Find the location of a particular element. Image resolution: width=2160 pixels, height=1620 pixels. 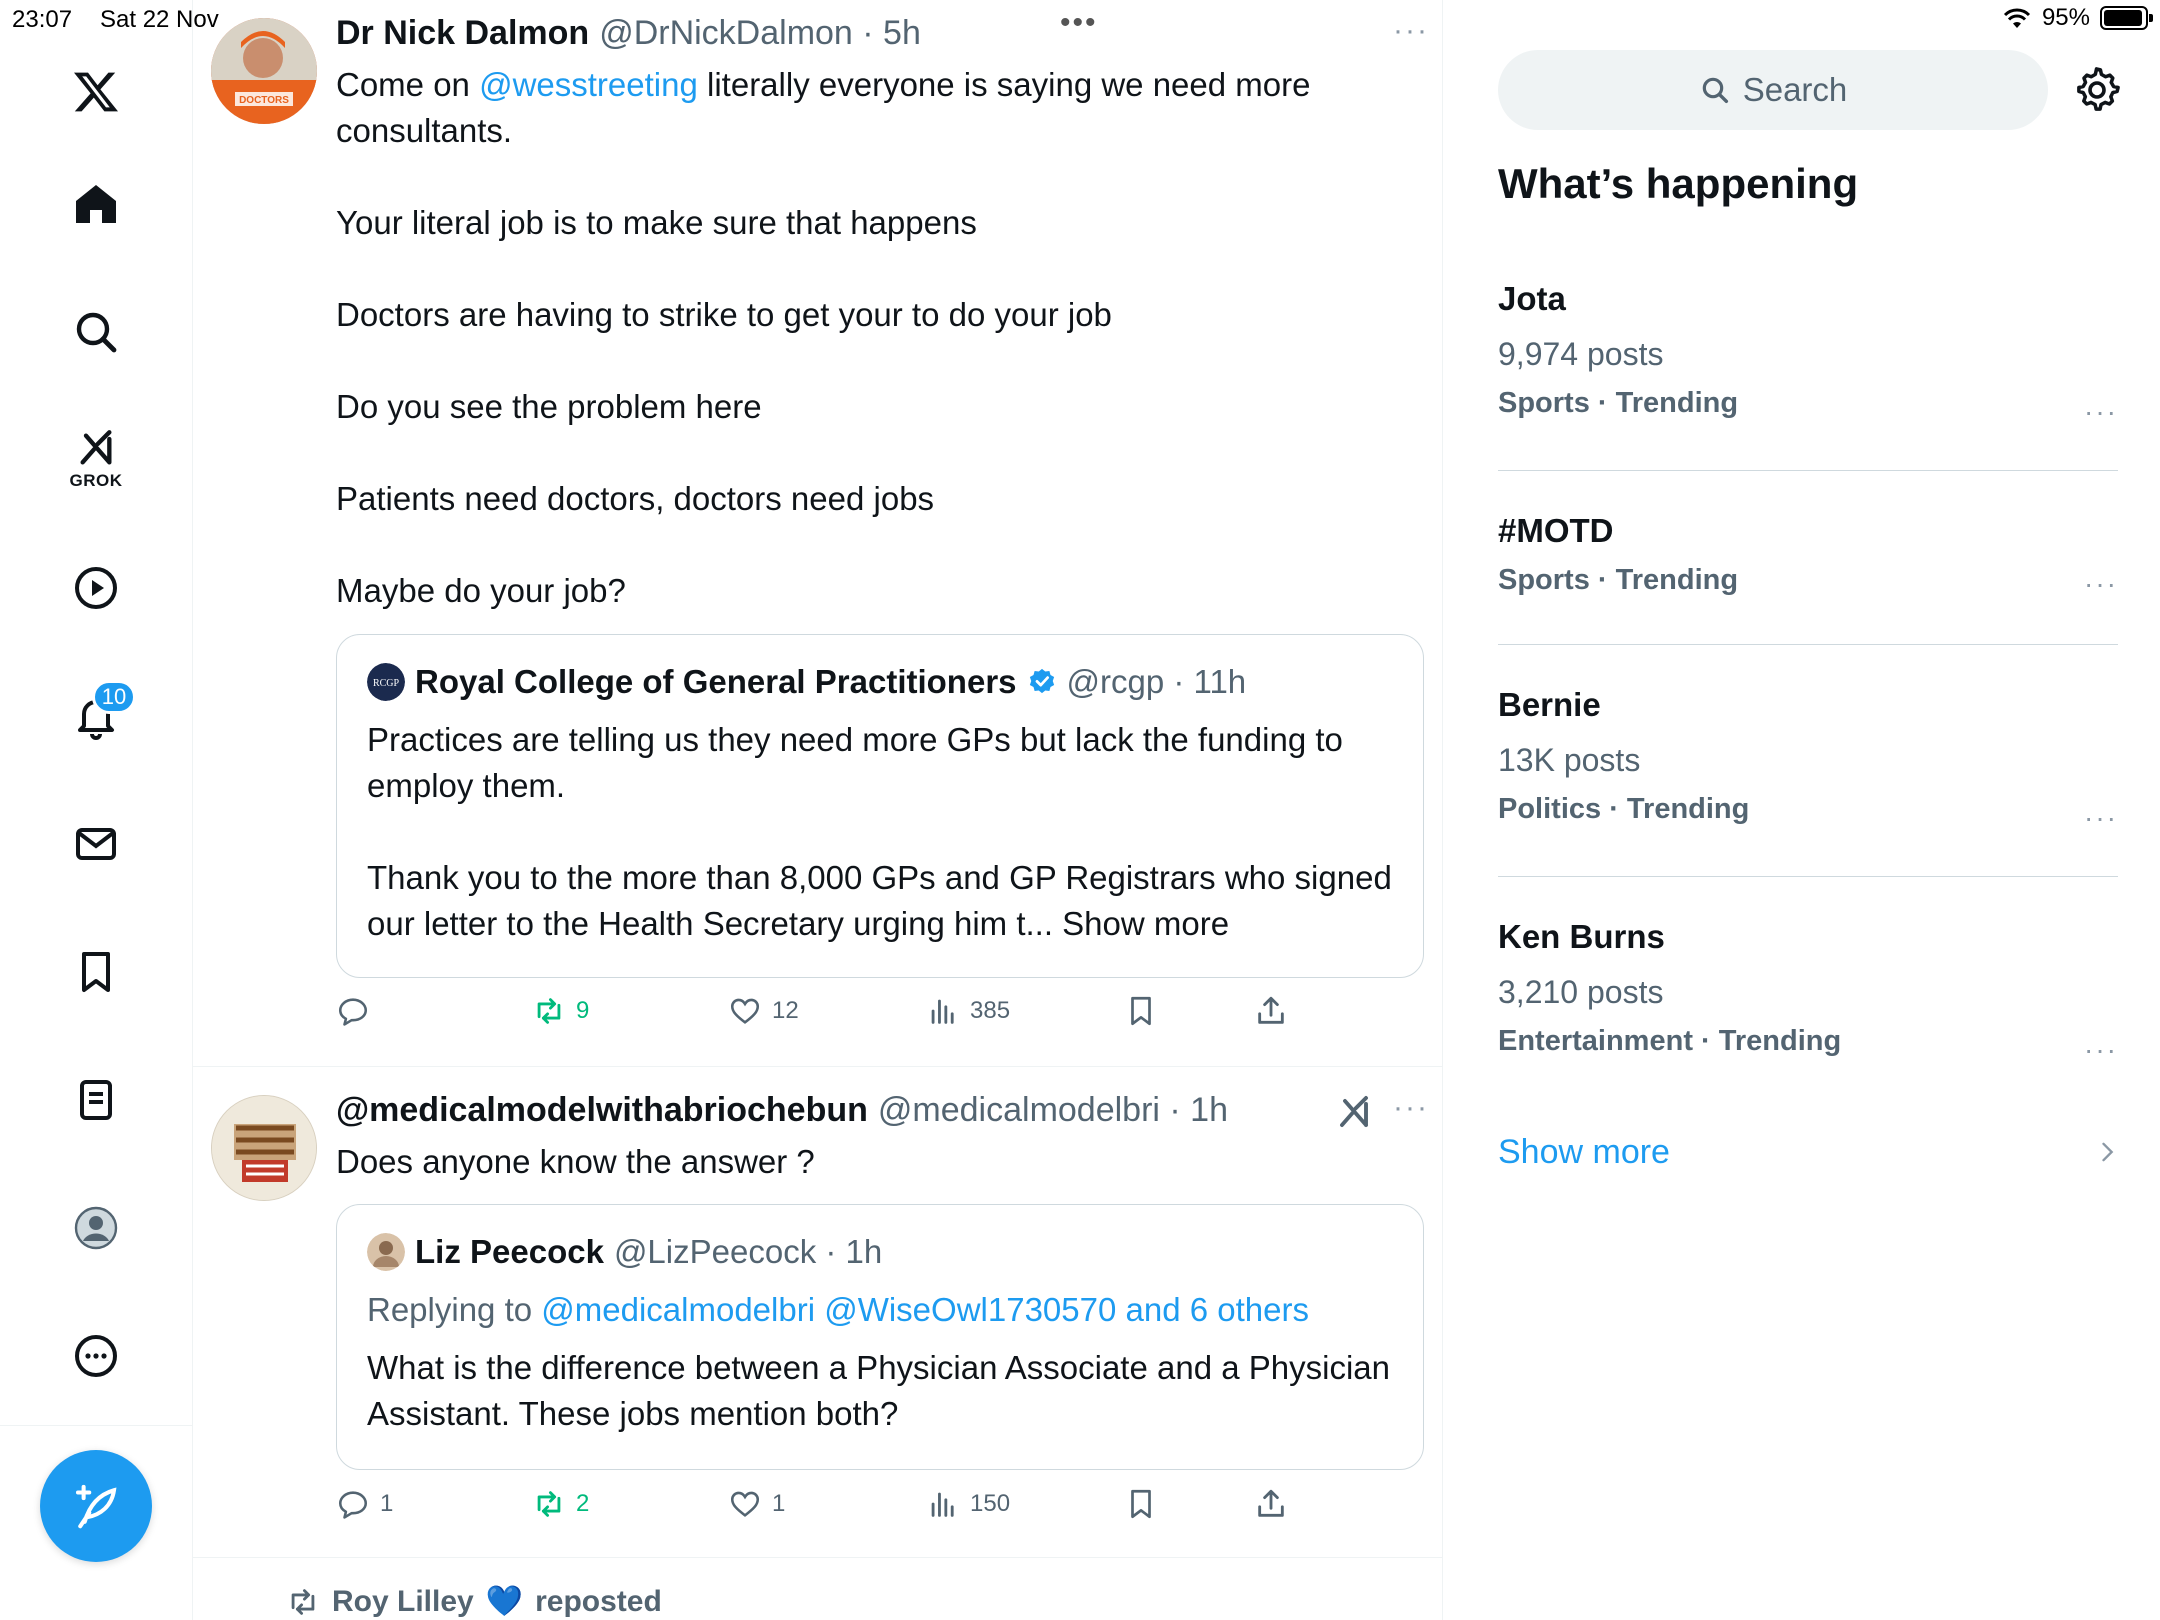

search-icon is located at coordinates (96, 332).